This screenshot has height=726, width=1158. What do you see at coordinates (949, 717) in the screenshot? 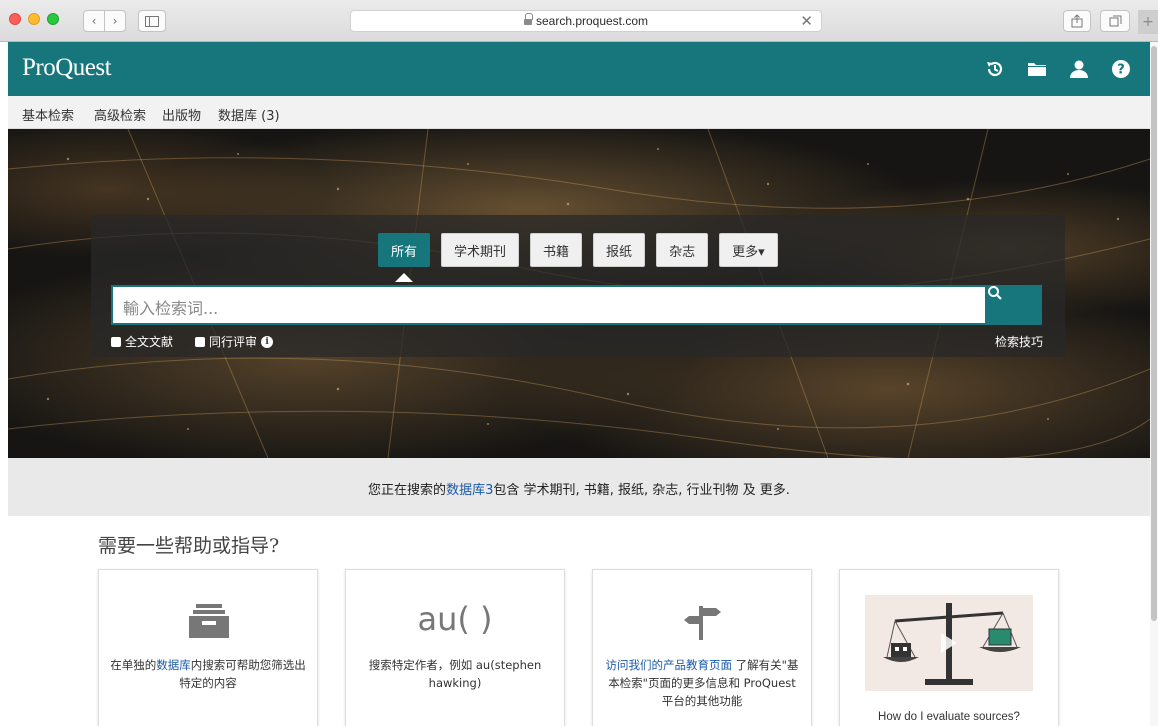
I see `evaluate-sources-text: How do I evaluate sources?` at bounding box center [949, 717].